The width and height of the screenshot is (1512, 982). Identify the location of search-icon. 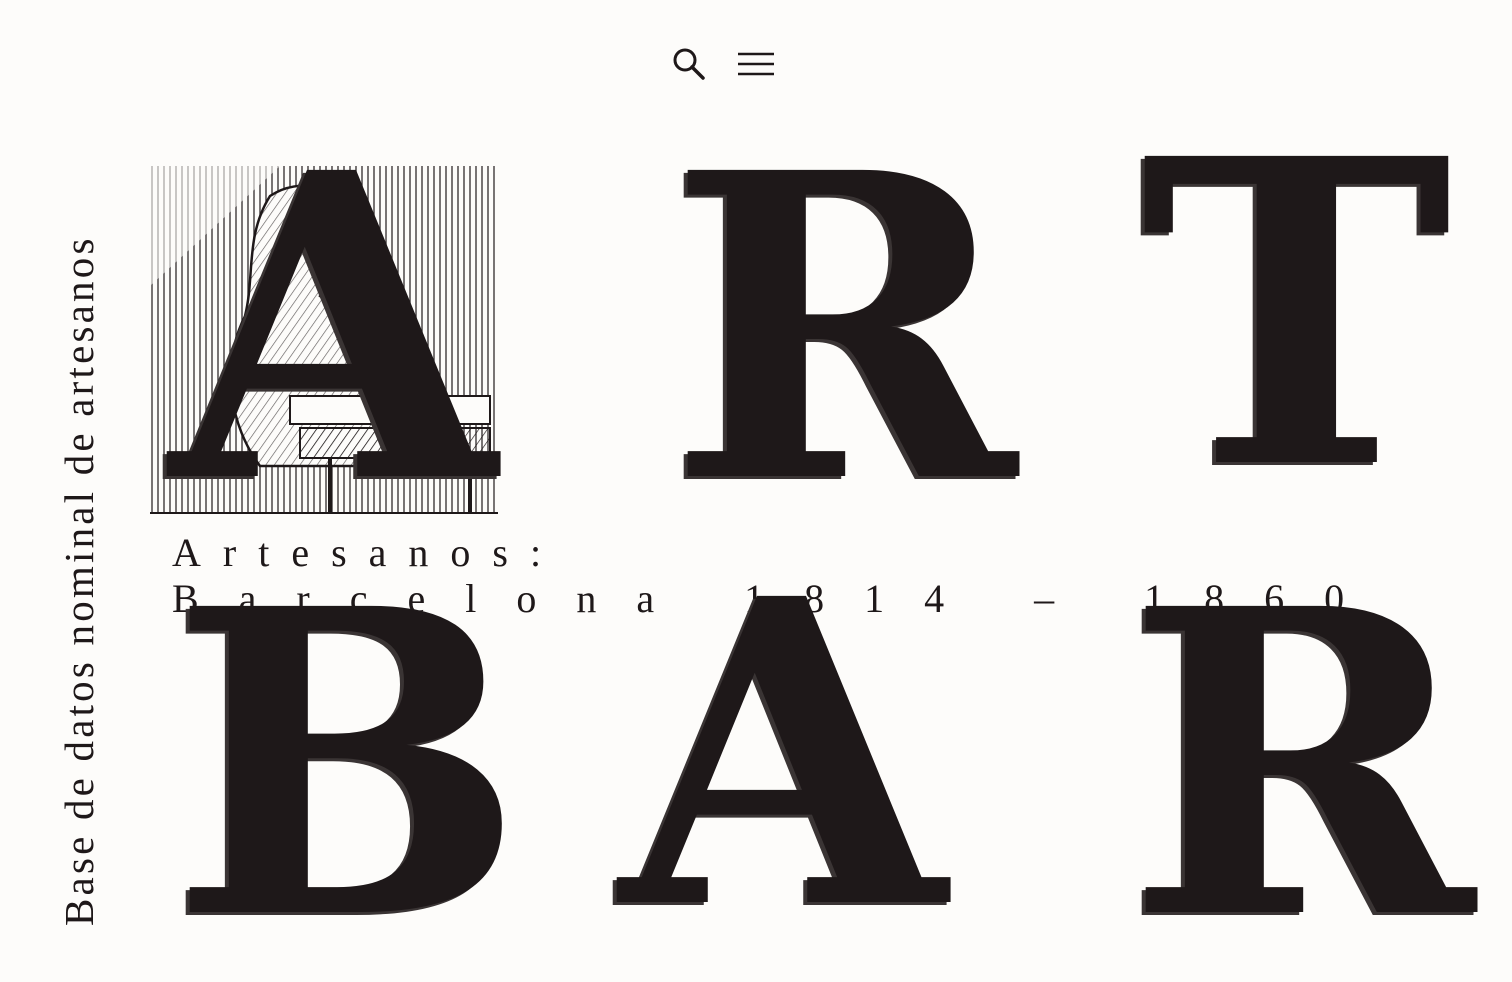
(689, 64).